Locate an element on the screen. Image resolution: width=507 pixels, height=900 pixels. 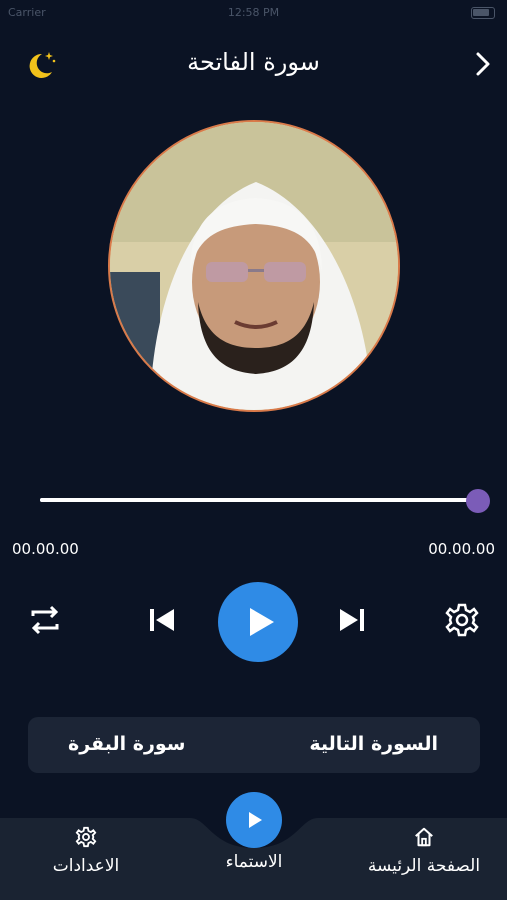
bottom-nav: الاعدادات الاستماء الصفحة الرئيسة is located at coordinates (253, 846).